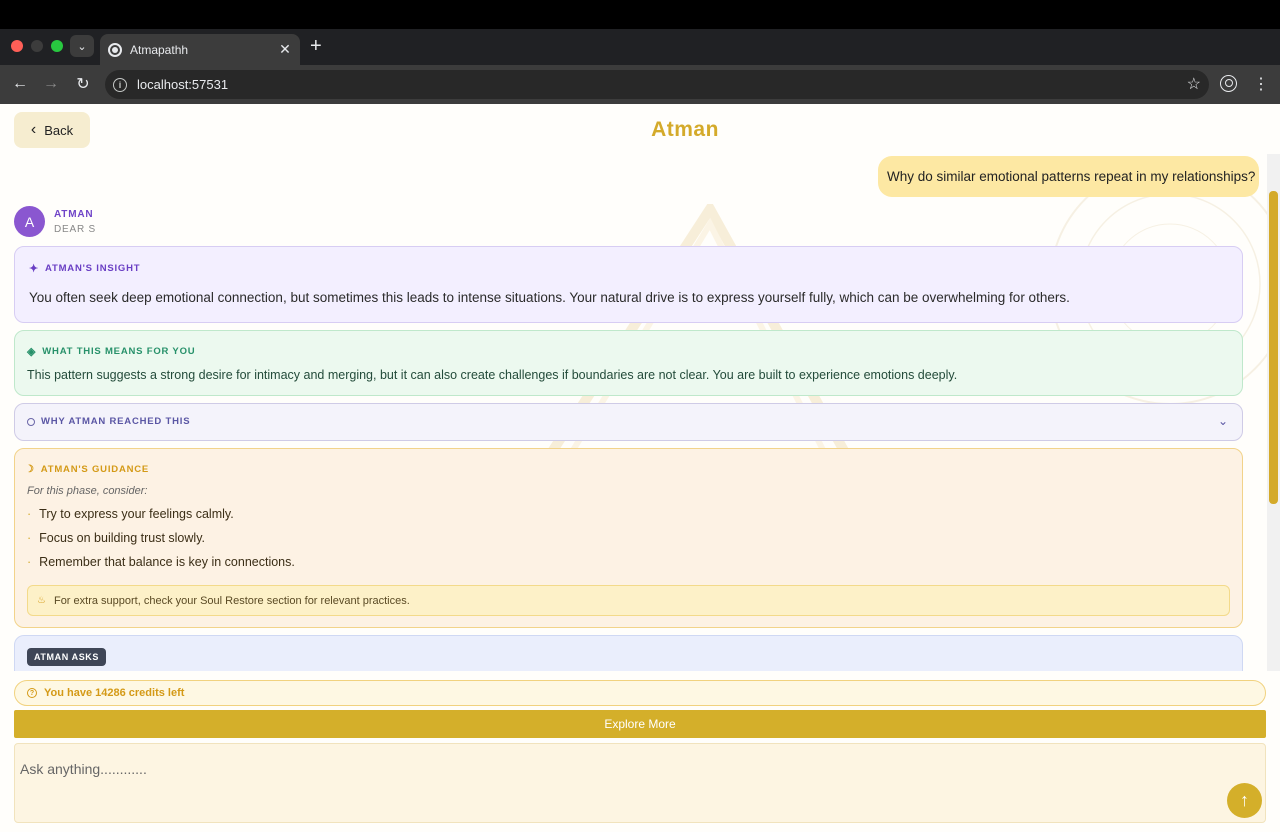  What do you see at coordinates (182, 84) in the screenshot?
I see `url-text: localhost:57531` at bounding box center [182, 84].